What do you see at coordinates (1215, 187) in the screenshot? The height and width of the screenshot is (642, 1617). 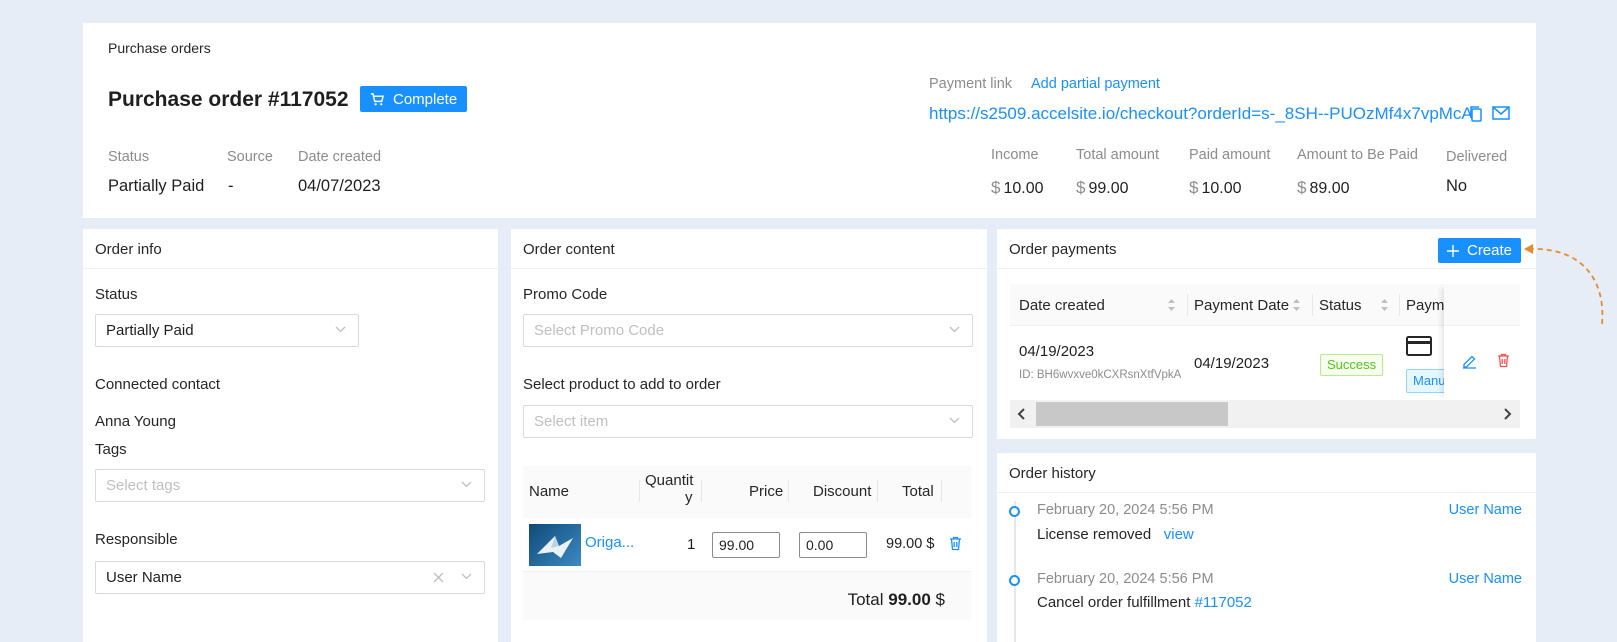 I see `paid-amount-value: $10.00` at bounding box center [1215, 187].